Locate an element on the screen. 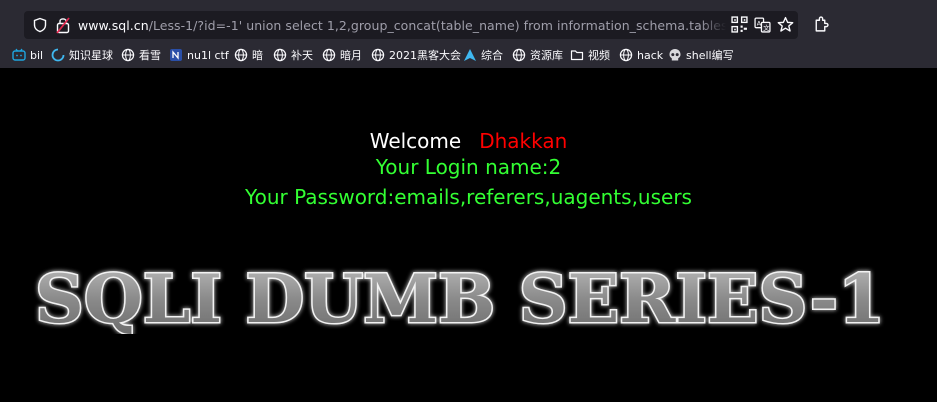 Image resolution: width=937 pixels, height=402 pixels. bookmark-label: 补天 is located at coordinates (302, 55).